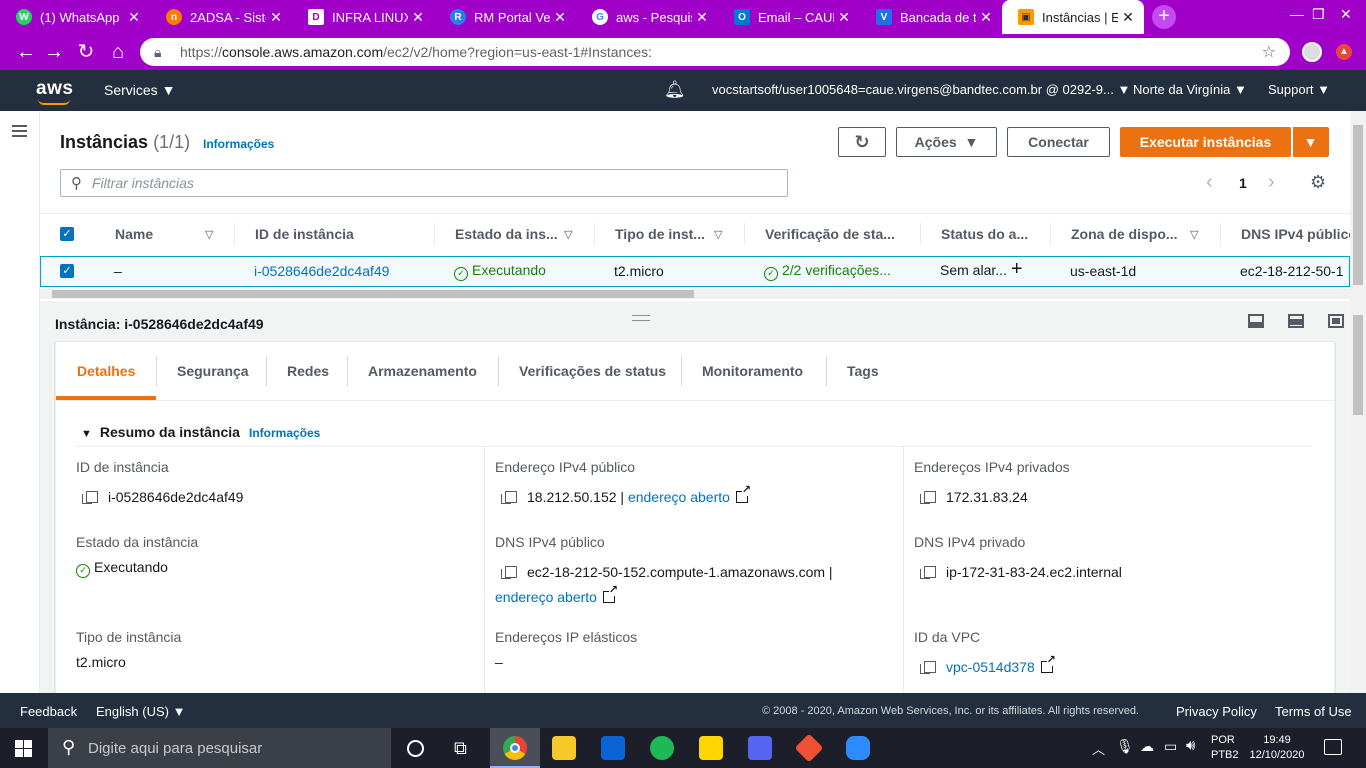 The width and height of the screenshot is (1366, 768). Describe the element at coordinates (1296, 321) in the screenshot. I see `split-side-icon` at that location.